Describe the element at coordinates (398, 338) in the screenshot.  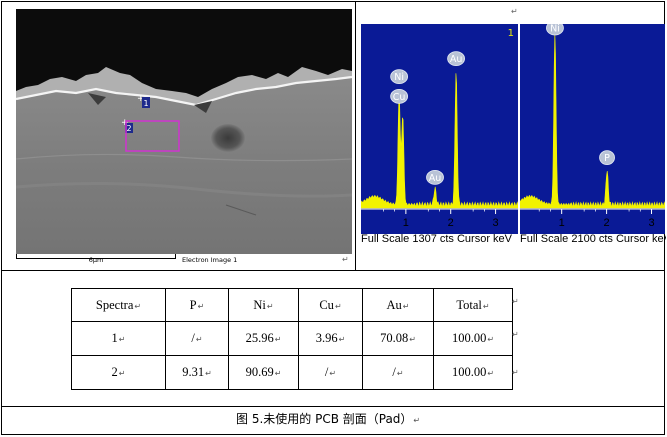
I see `table-cell: 70.08↵` at that location.